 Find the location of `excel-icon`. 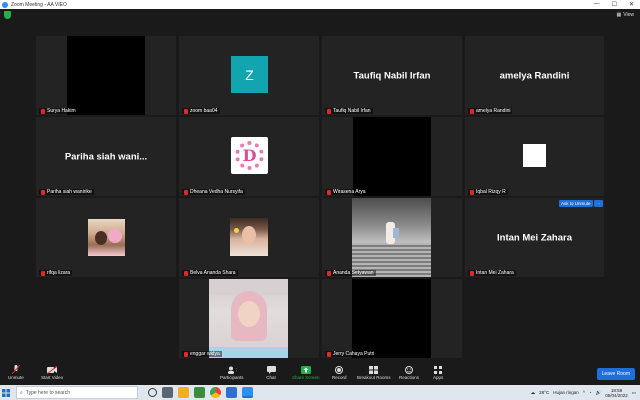

excel-icon is located at coordinates (199, 392).